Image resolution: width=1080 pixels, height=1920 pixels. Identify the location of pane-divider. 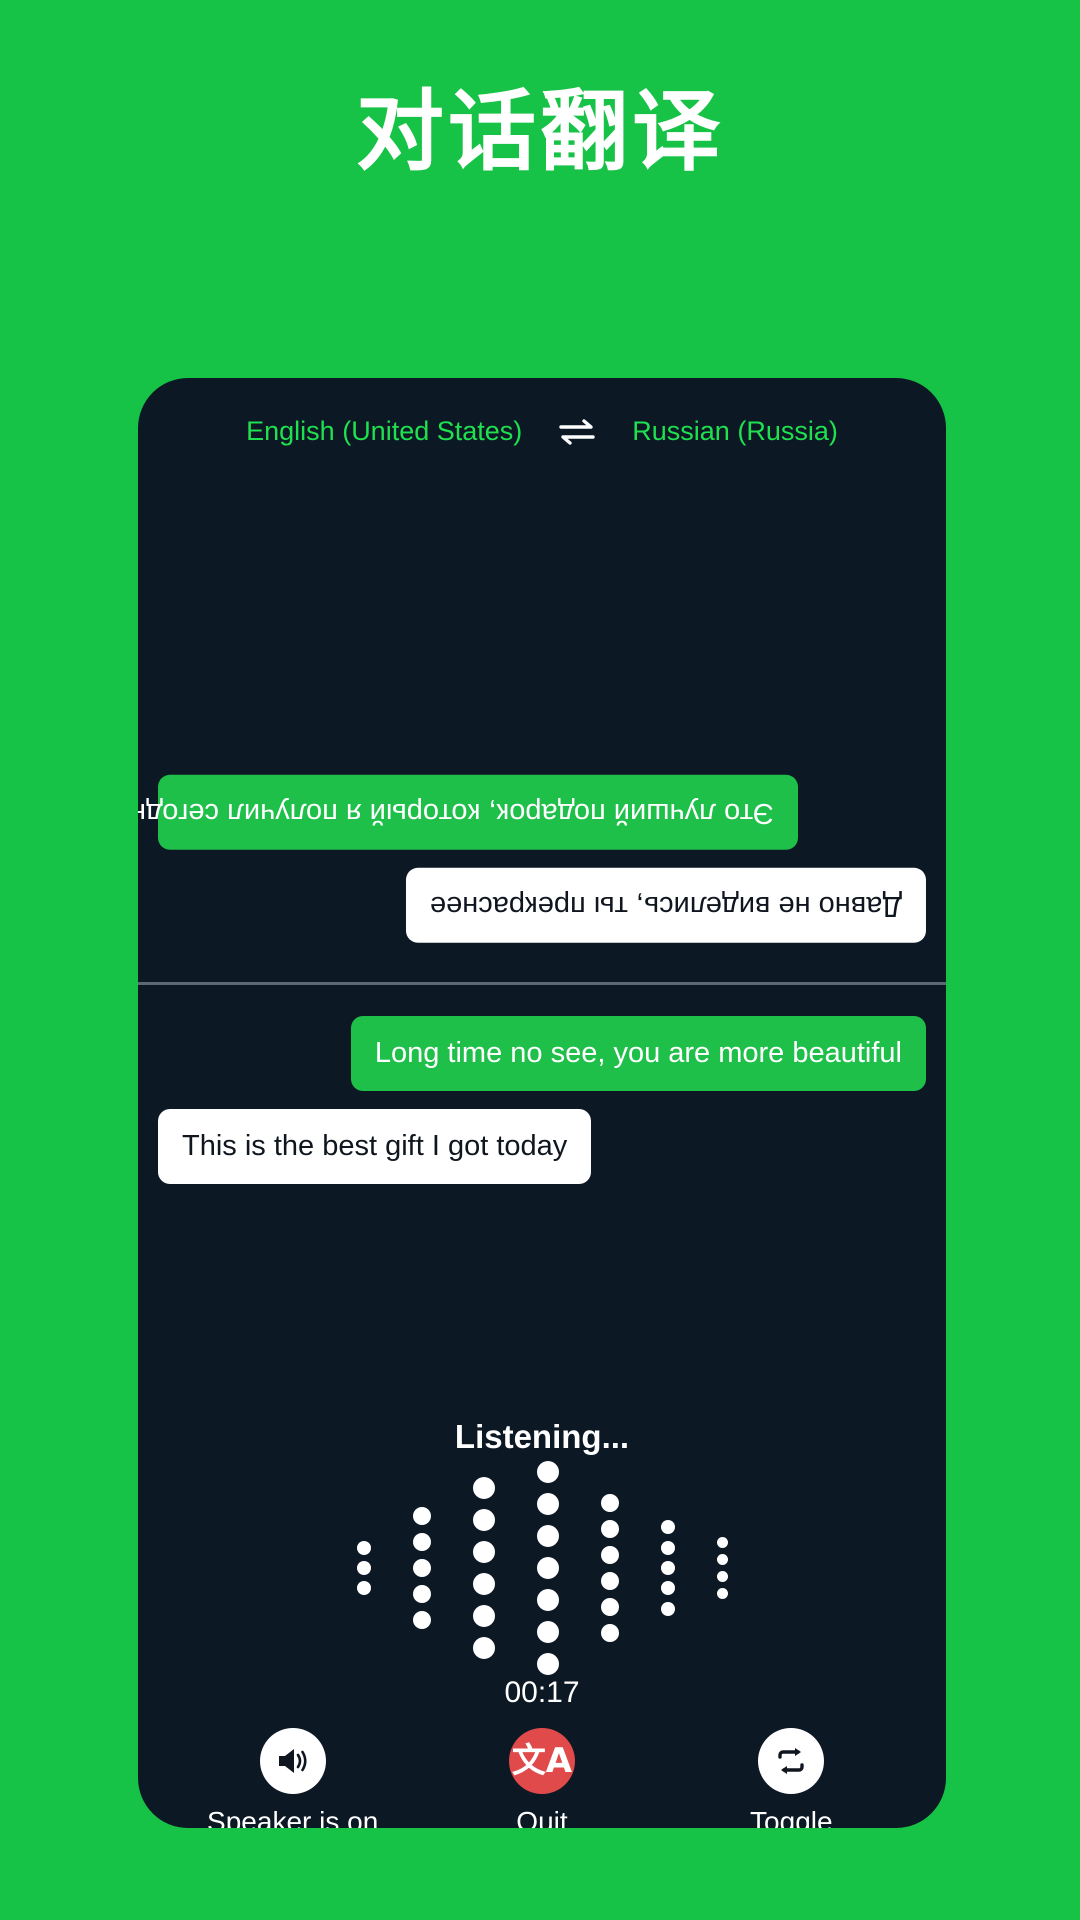
(542, 983).